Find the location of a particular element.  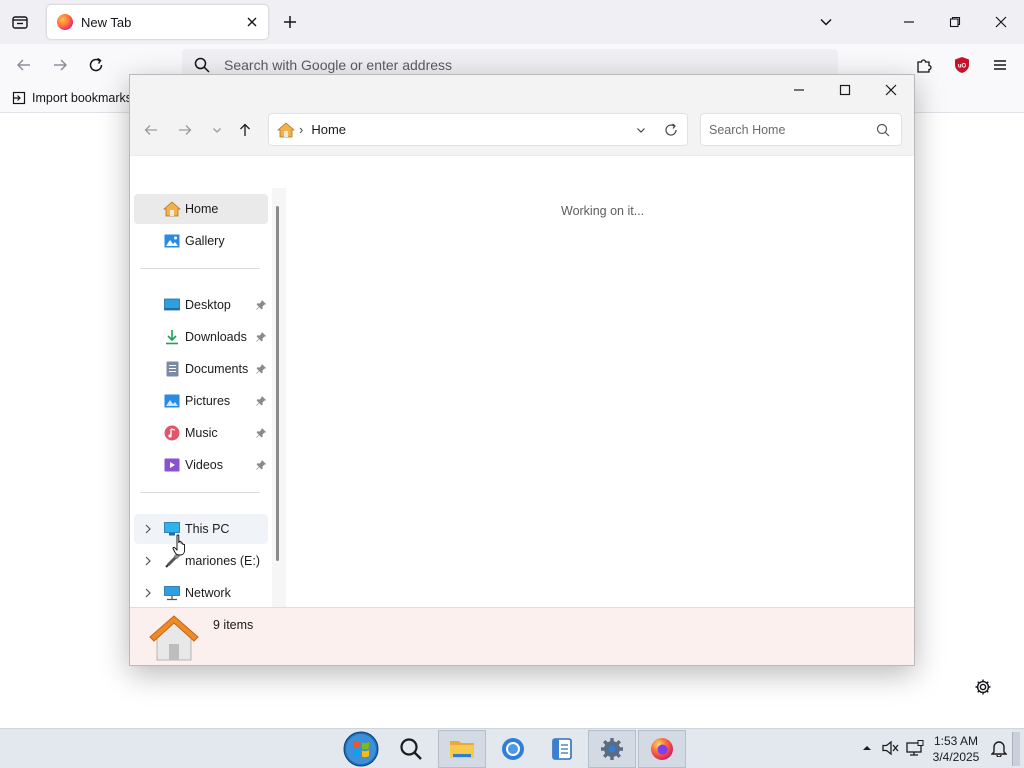

bell-icon is located at coordinates (999, 749).